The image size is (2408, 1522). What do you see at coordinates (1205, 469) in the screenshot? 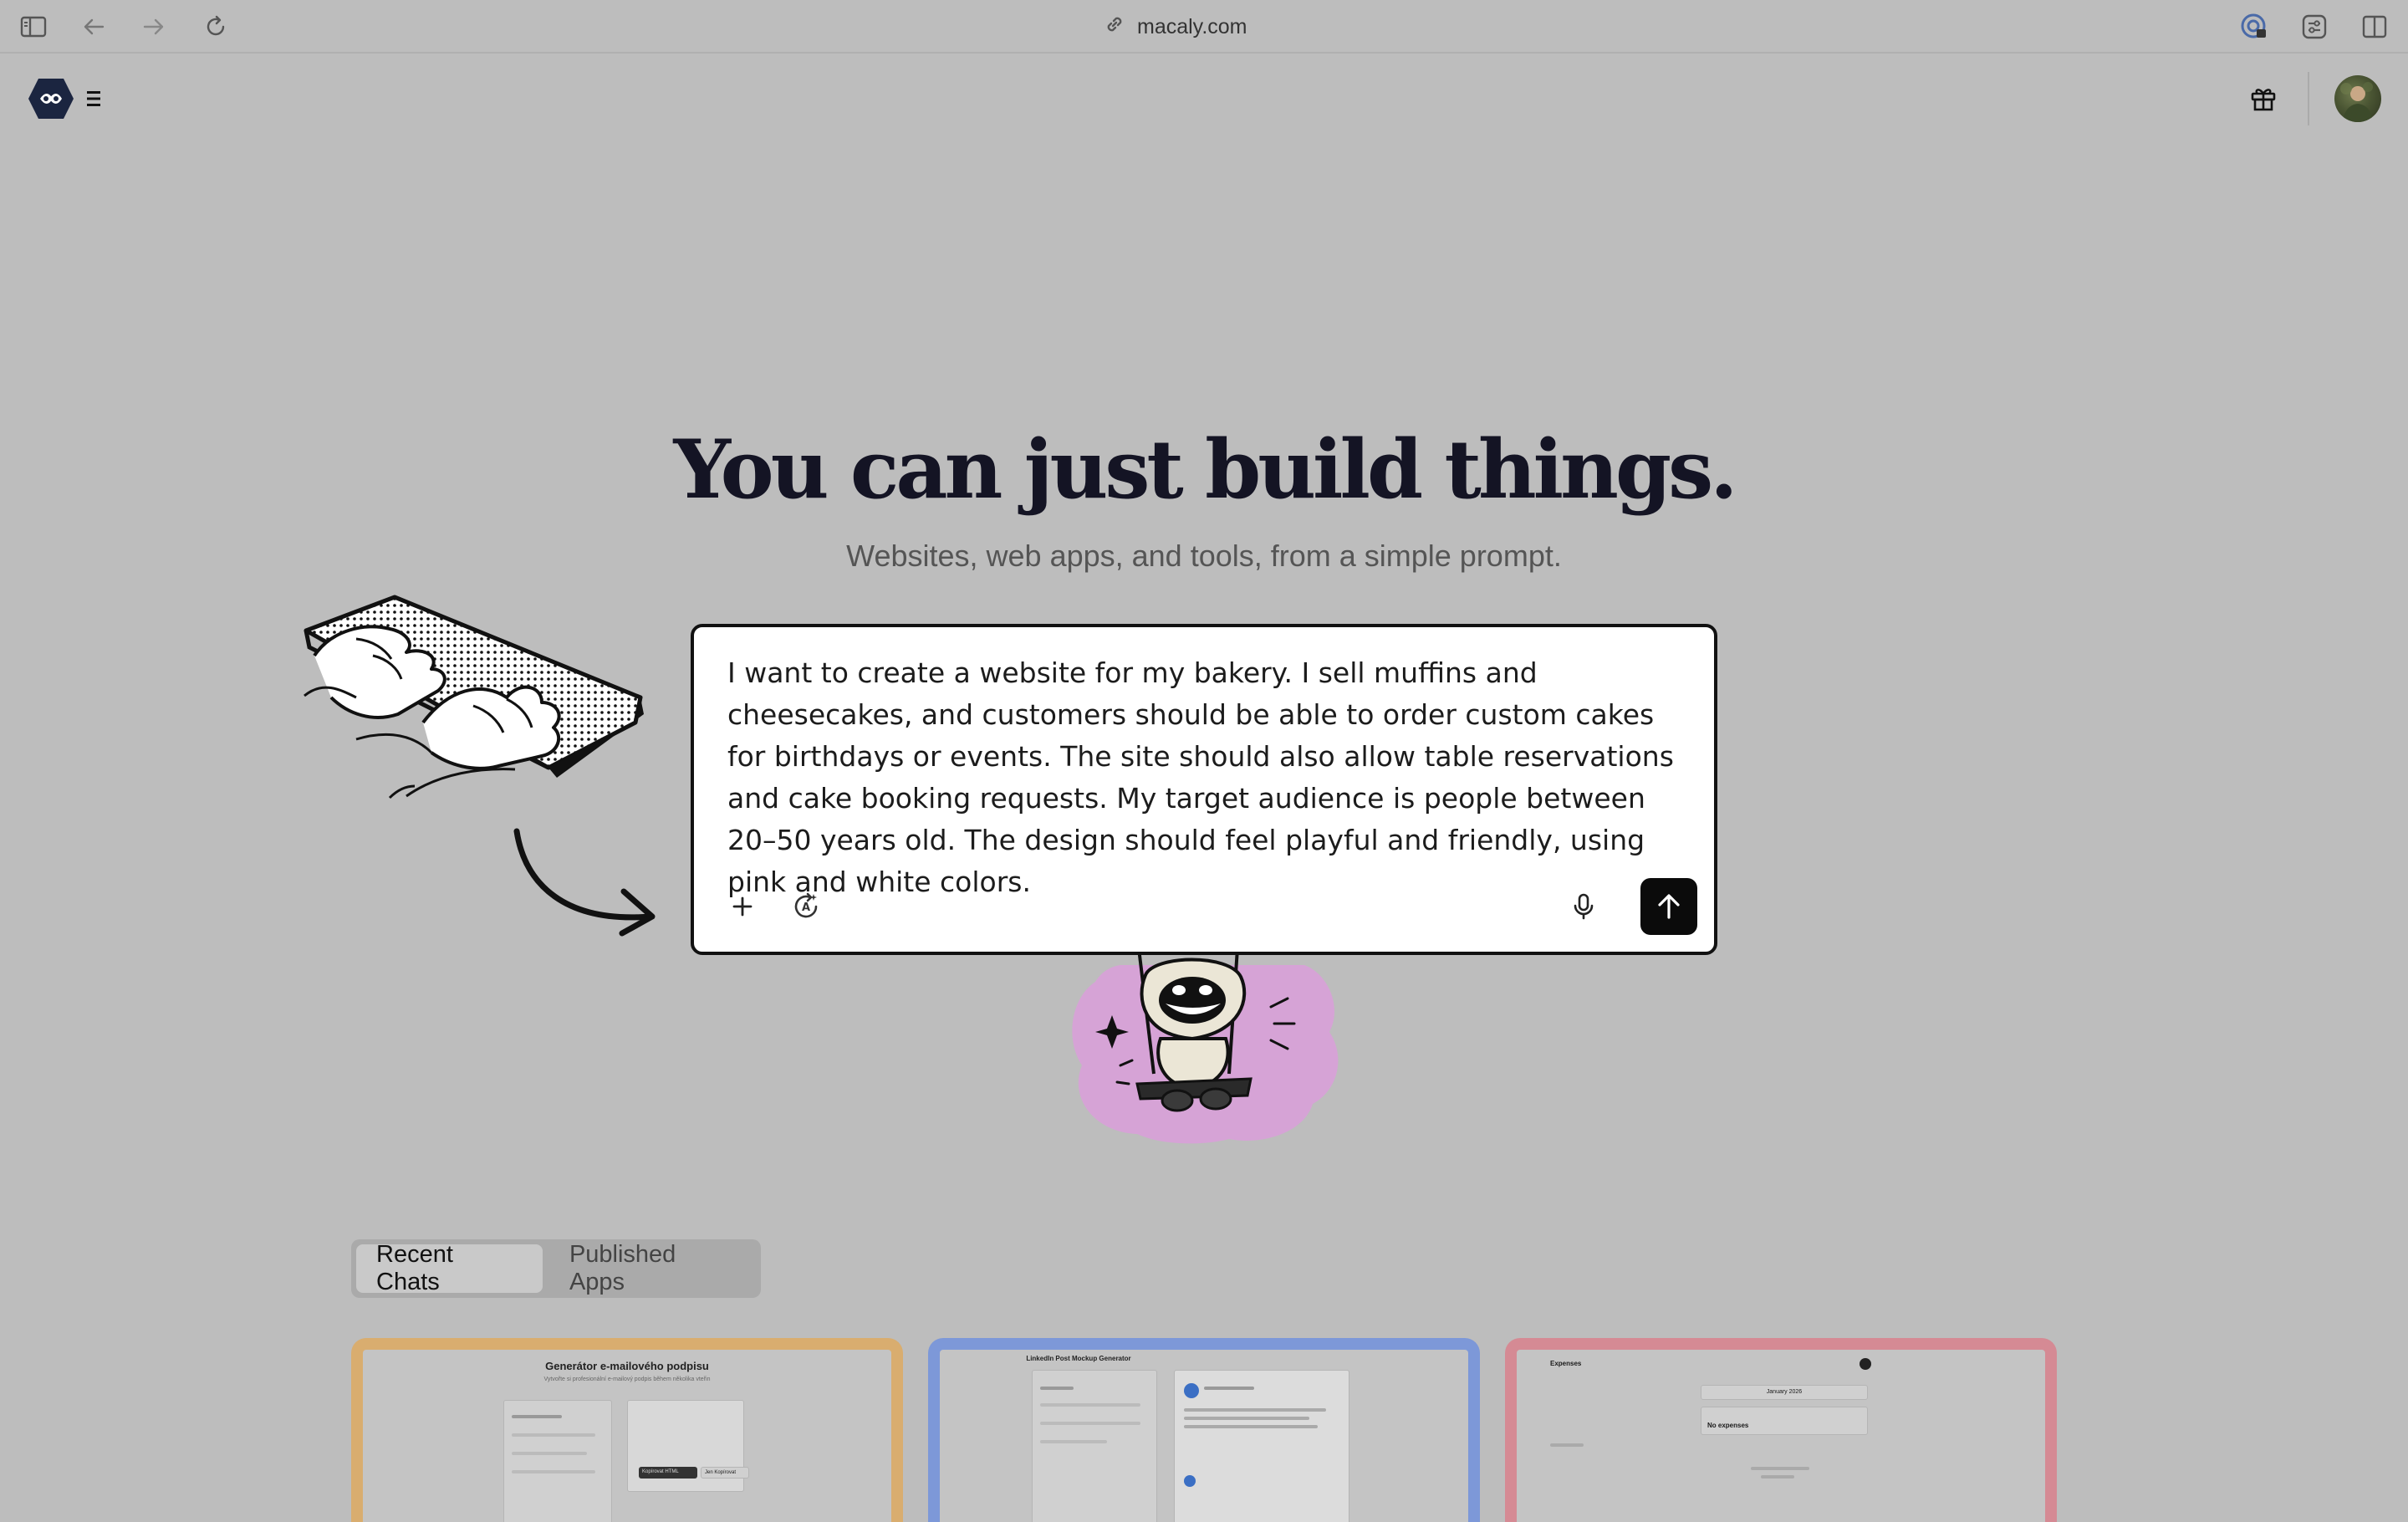
I see `hero-headline: You can just build things.` at bounding box center [1205, 469].